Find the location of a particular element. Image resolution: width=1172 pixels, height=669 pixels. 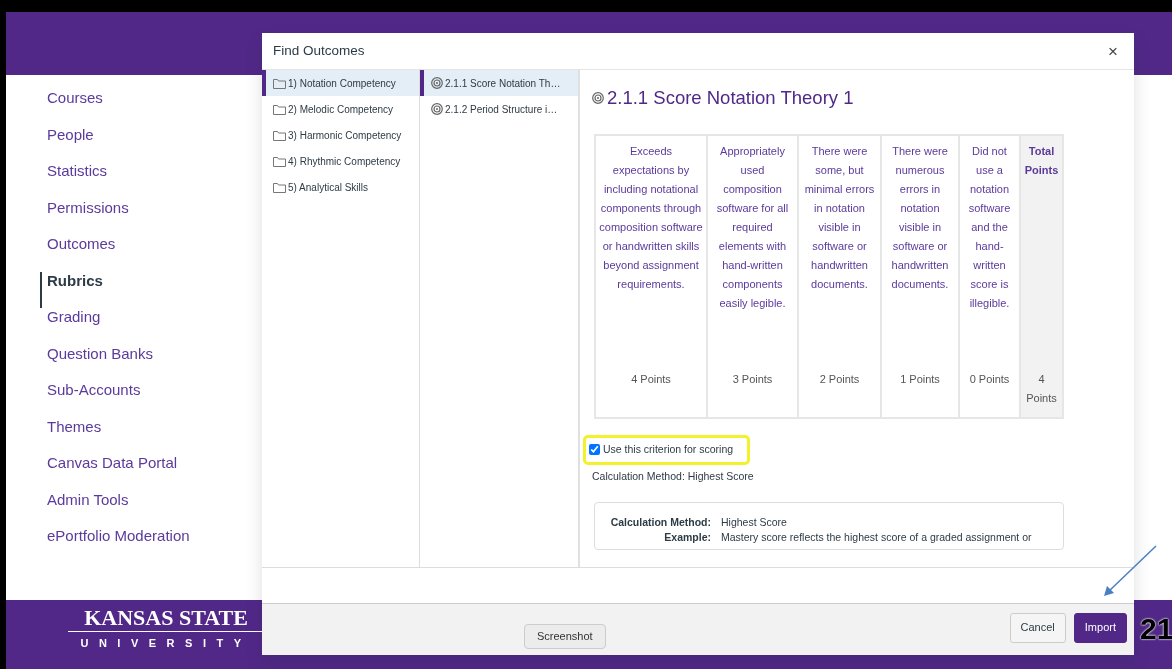

sidebar-link: People is located at coordinates (134, 143).